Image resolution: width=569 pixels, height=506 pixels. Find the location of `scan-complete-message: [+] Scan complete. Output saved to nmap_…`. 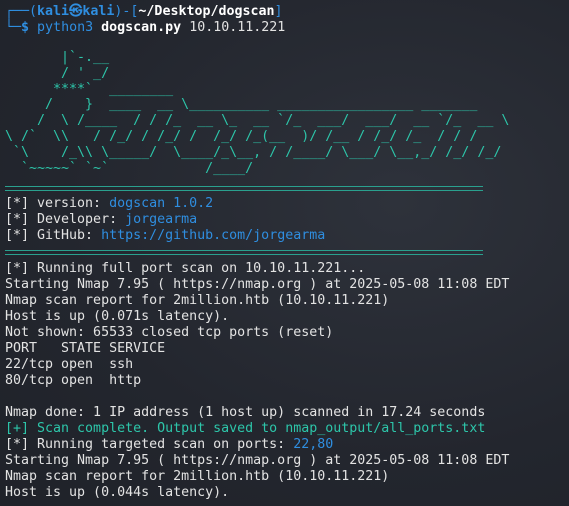

scan-complete-message: [+] Scan complete. Output saved to nmap_… is located at coordinates (245, 428).